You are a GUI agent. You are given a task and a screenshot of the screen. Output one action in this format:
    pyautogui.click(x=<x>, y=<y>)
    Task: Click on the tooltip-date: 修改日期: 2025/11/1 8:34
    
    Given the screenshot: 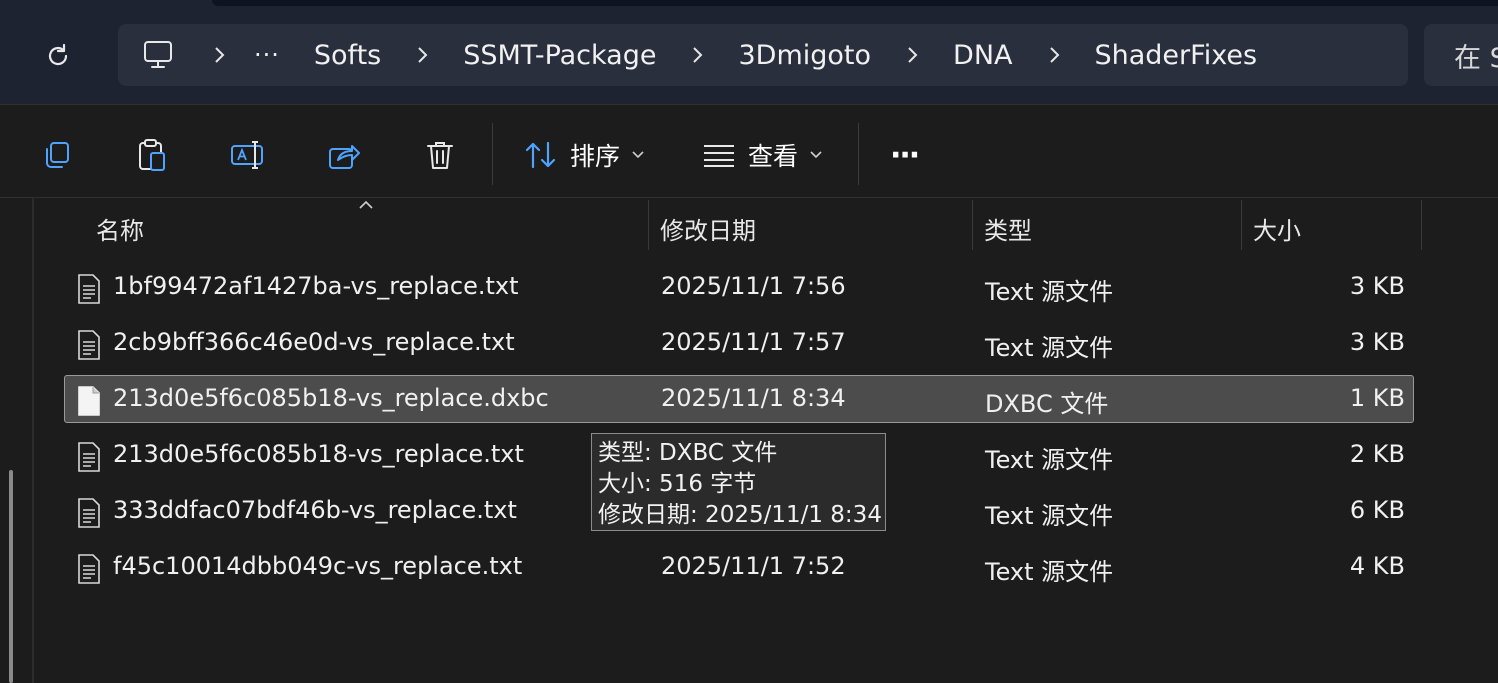 What is the action you would take?
    pyautogui.click(x=740, y=515)
    